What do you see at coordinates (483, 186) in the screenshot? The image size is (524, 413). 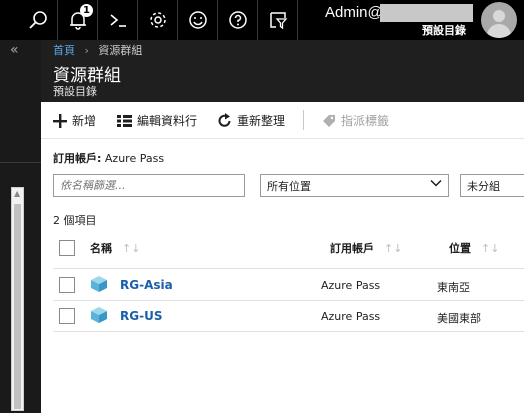 I see `grouping-select-value: 未分組` at bounding box center [483, 186].